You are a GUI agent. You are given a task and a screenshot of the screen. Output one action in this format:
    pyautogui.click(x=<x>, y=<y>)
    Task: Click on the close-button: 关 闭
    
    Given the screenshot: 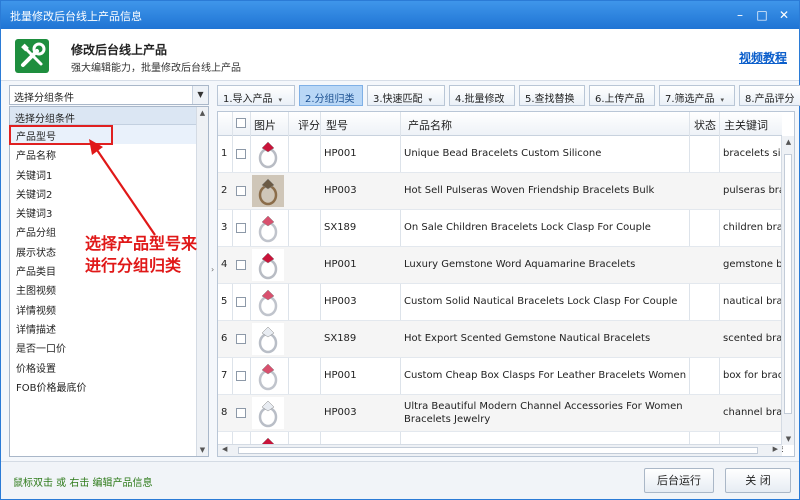 What is the action you would take?
    pyautogui.click(x=758, y=480)
    